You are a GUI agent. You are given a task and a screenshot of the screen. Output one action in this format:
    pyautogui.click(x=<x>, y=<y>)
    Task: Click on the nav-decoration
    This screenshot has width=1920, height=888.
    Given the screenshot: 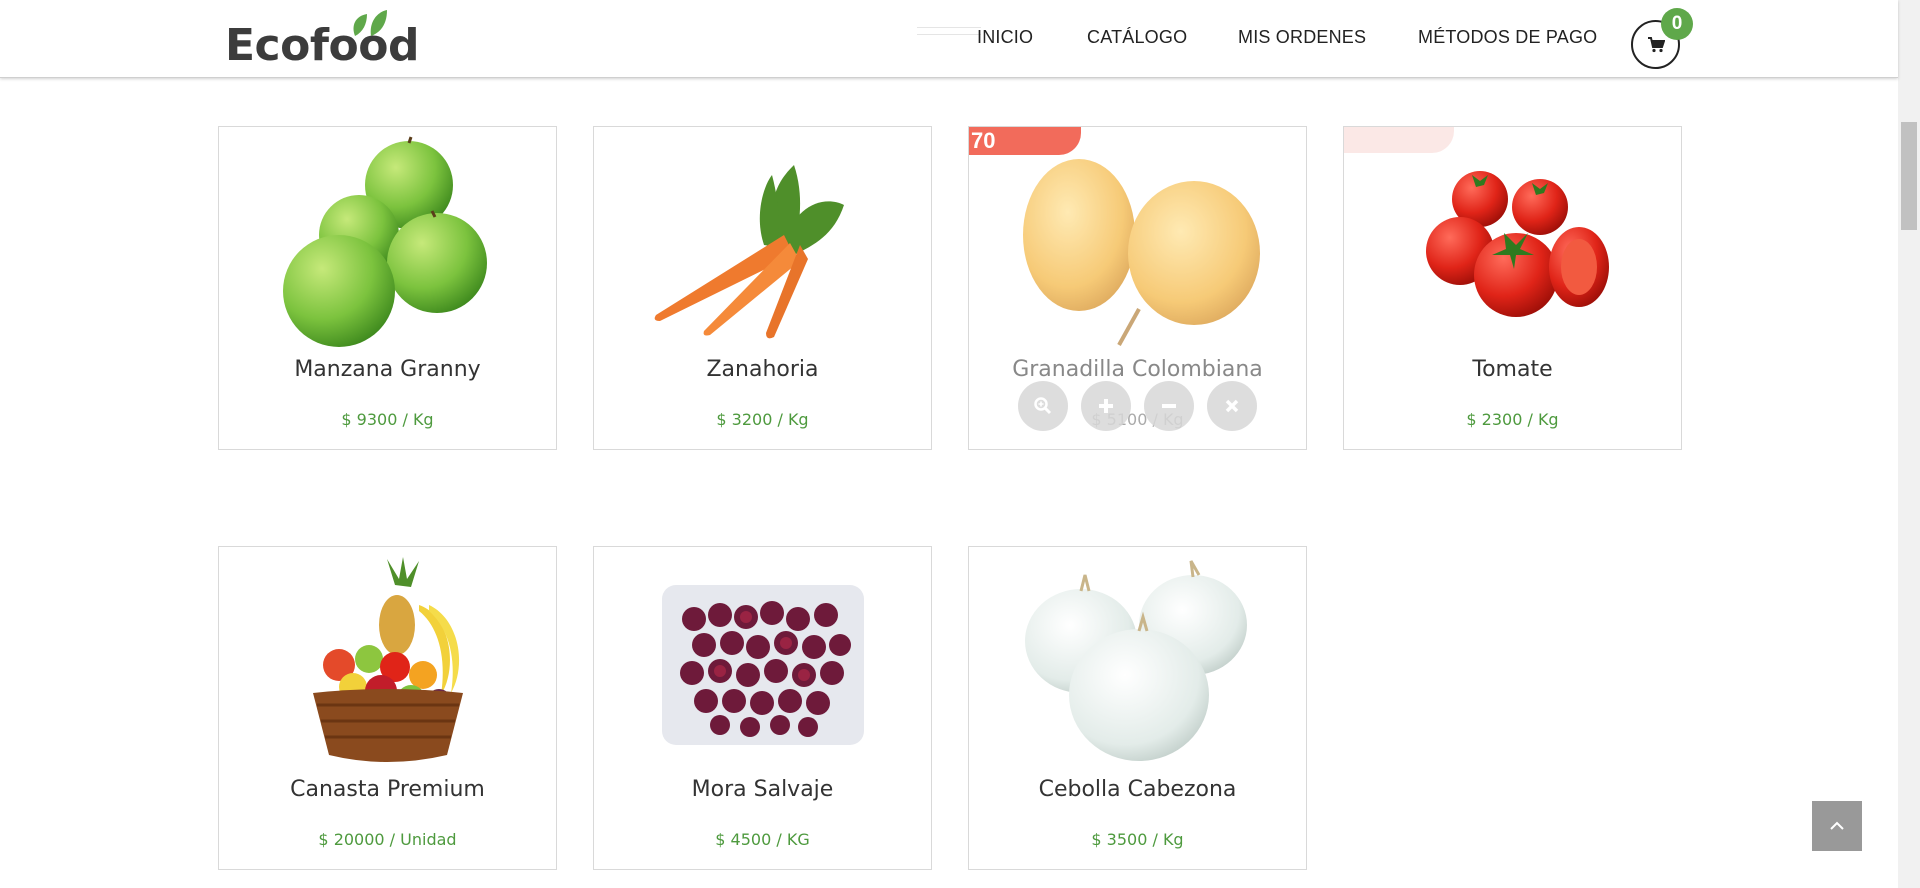 What is the action you would take?
    pyautogui.click(x=949, y=31)
    